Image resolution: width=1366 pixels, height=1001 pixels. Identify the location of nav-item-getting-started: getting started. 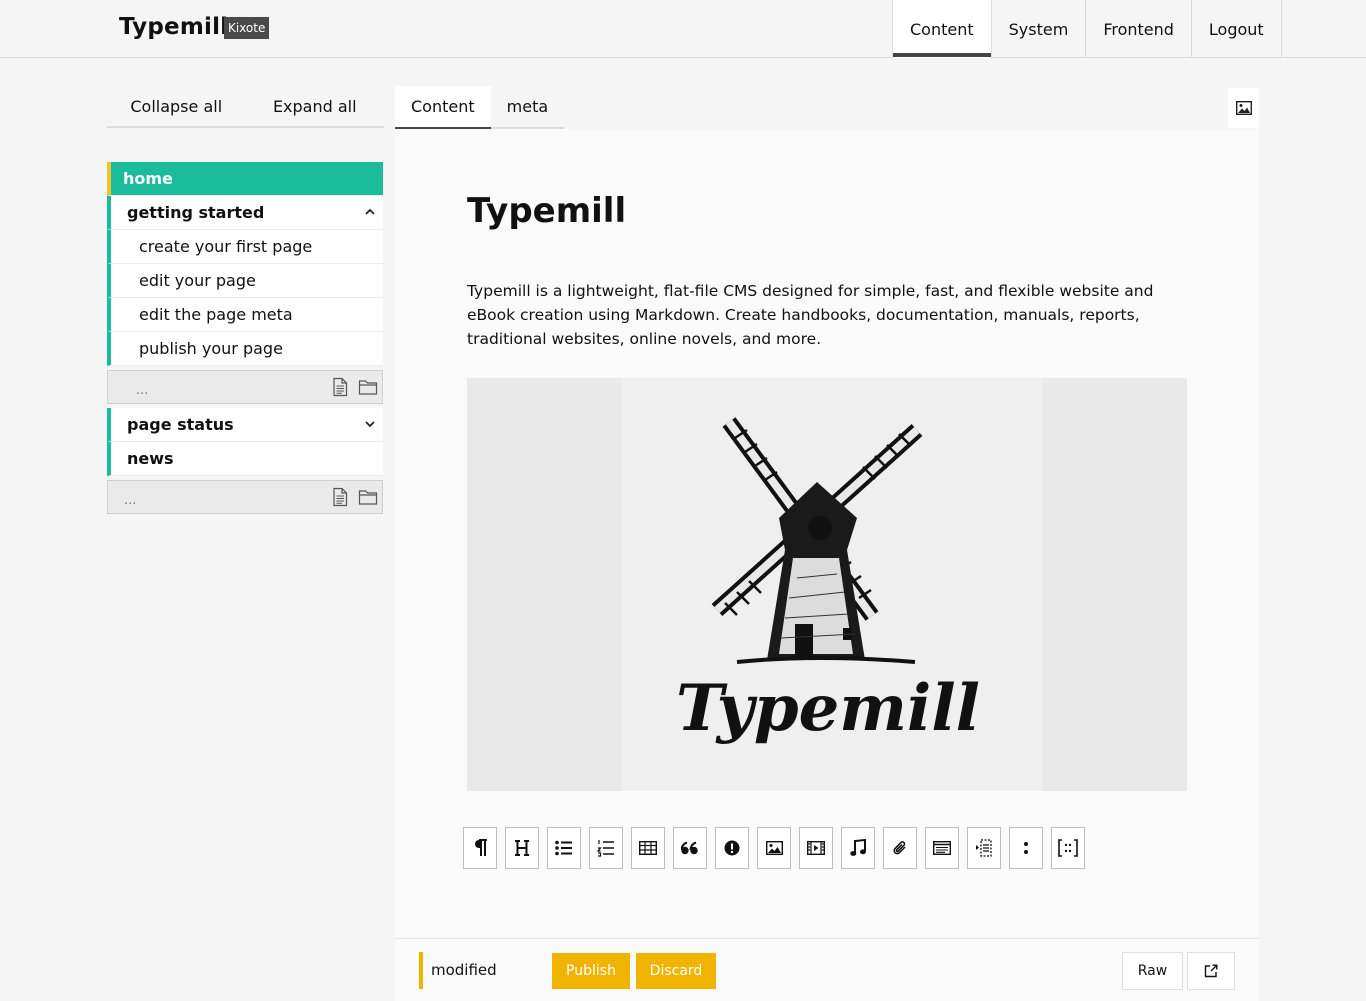
(245, 213).